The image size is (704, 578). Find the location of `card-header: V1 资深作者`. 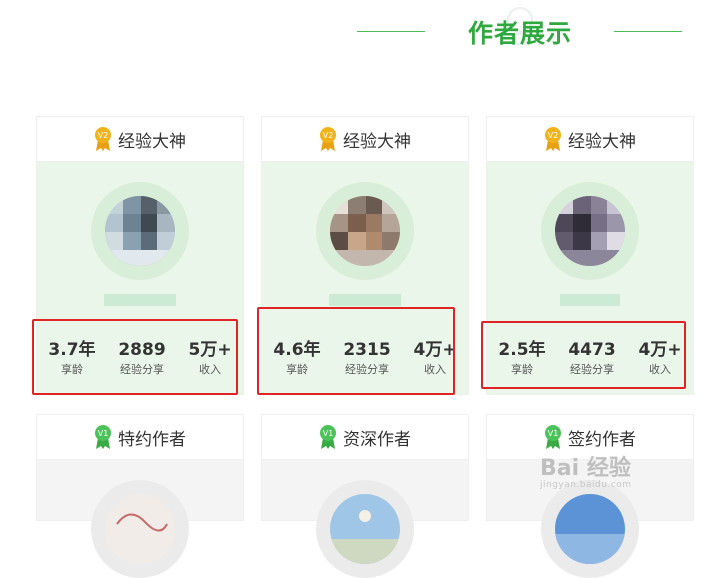

card-header: V1 资深作者 is located at coordinates (365, 437).